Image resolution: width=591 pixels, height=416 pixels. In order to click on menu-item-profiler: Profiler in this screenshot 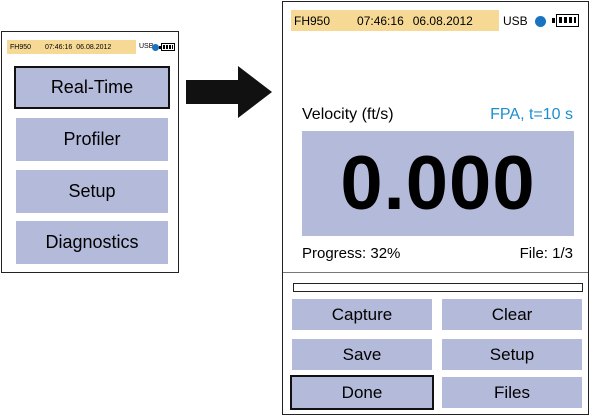, I will do `click(92, 139)`.